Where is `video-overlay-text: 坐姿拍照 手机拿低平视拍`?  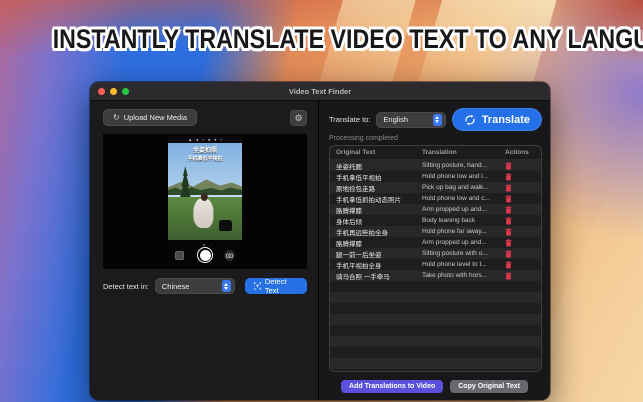 video-overlay-text: 坐姿拍照 手机拿低平视拍 is located at coordinates (205, 155).